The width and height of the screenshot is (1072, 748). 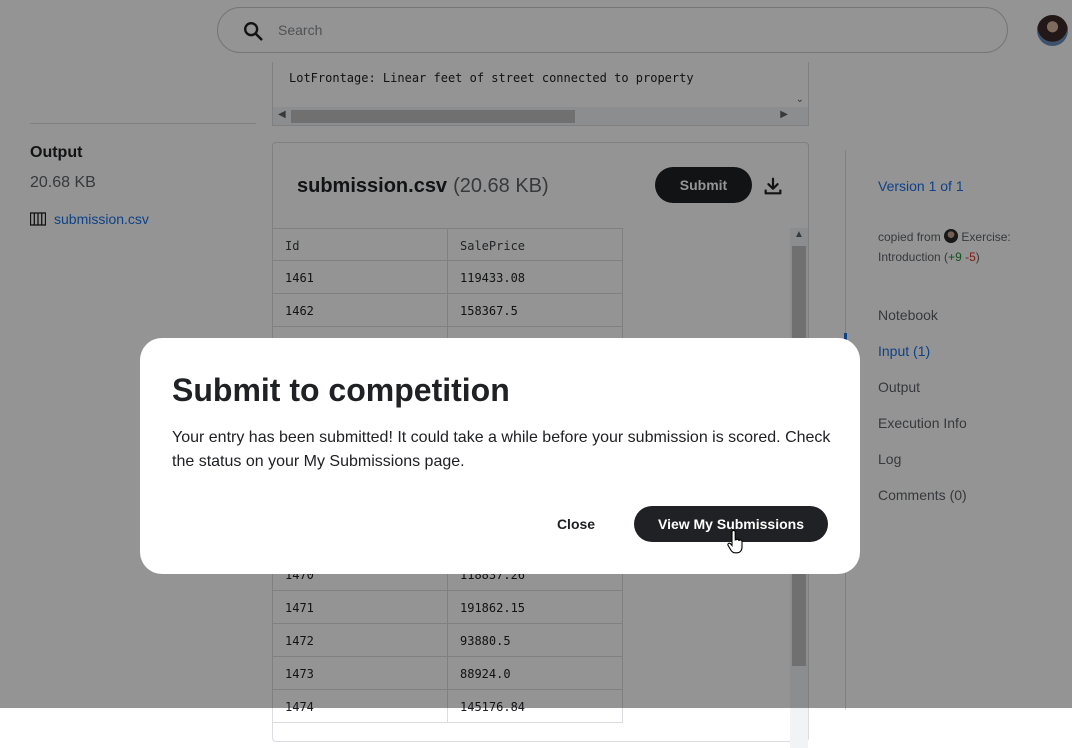 I want to click on dialog-title: Submit to competition, so click(x=341, y=390).